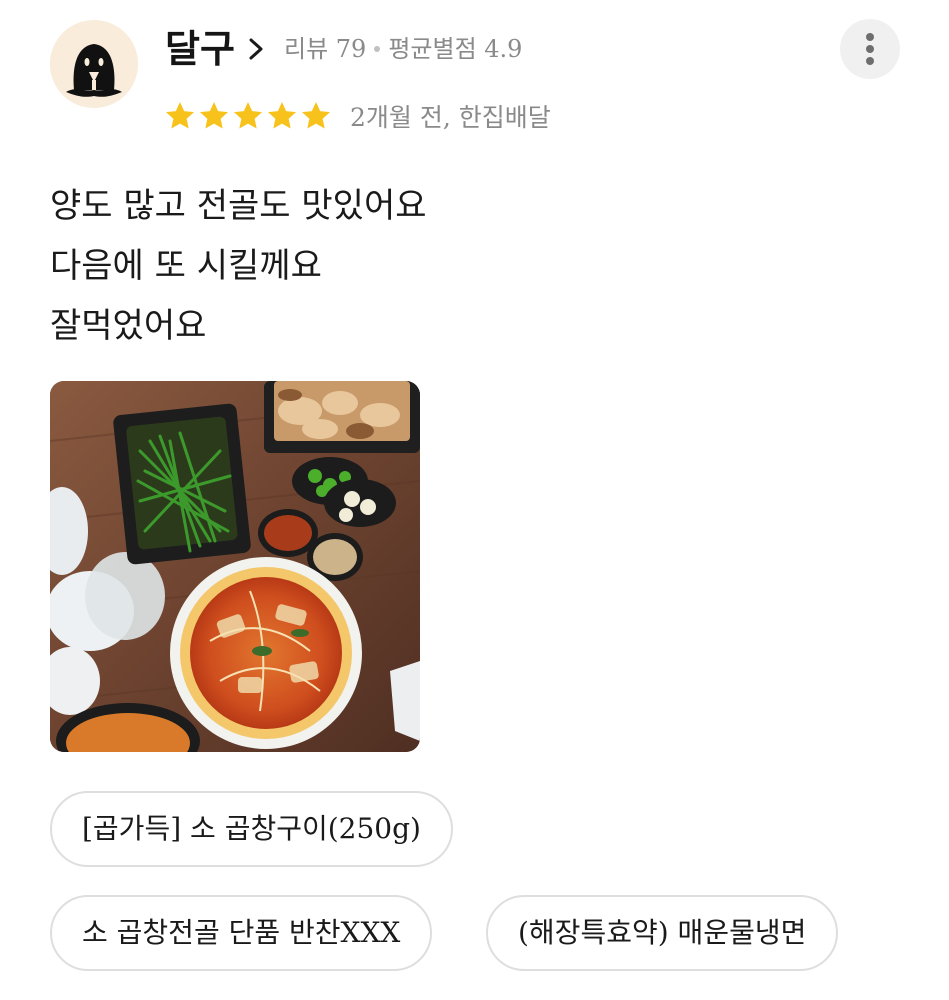 The height and width of the screenshot is (1000, 949). I want to click on separator-dot, so click(377, 48).